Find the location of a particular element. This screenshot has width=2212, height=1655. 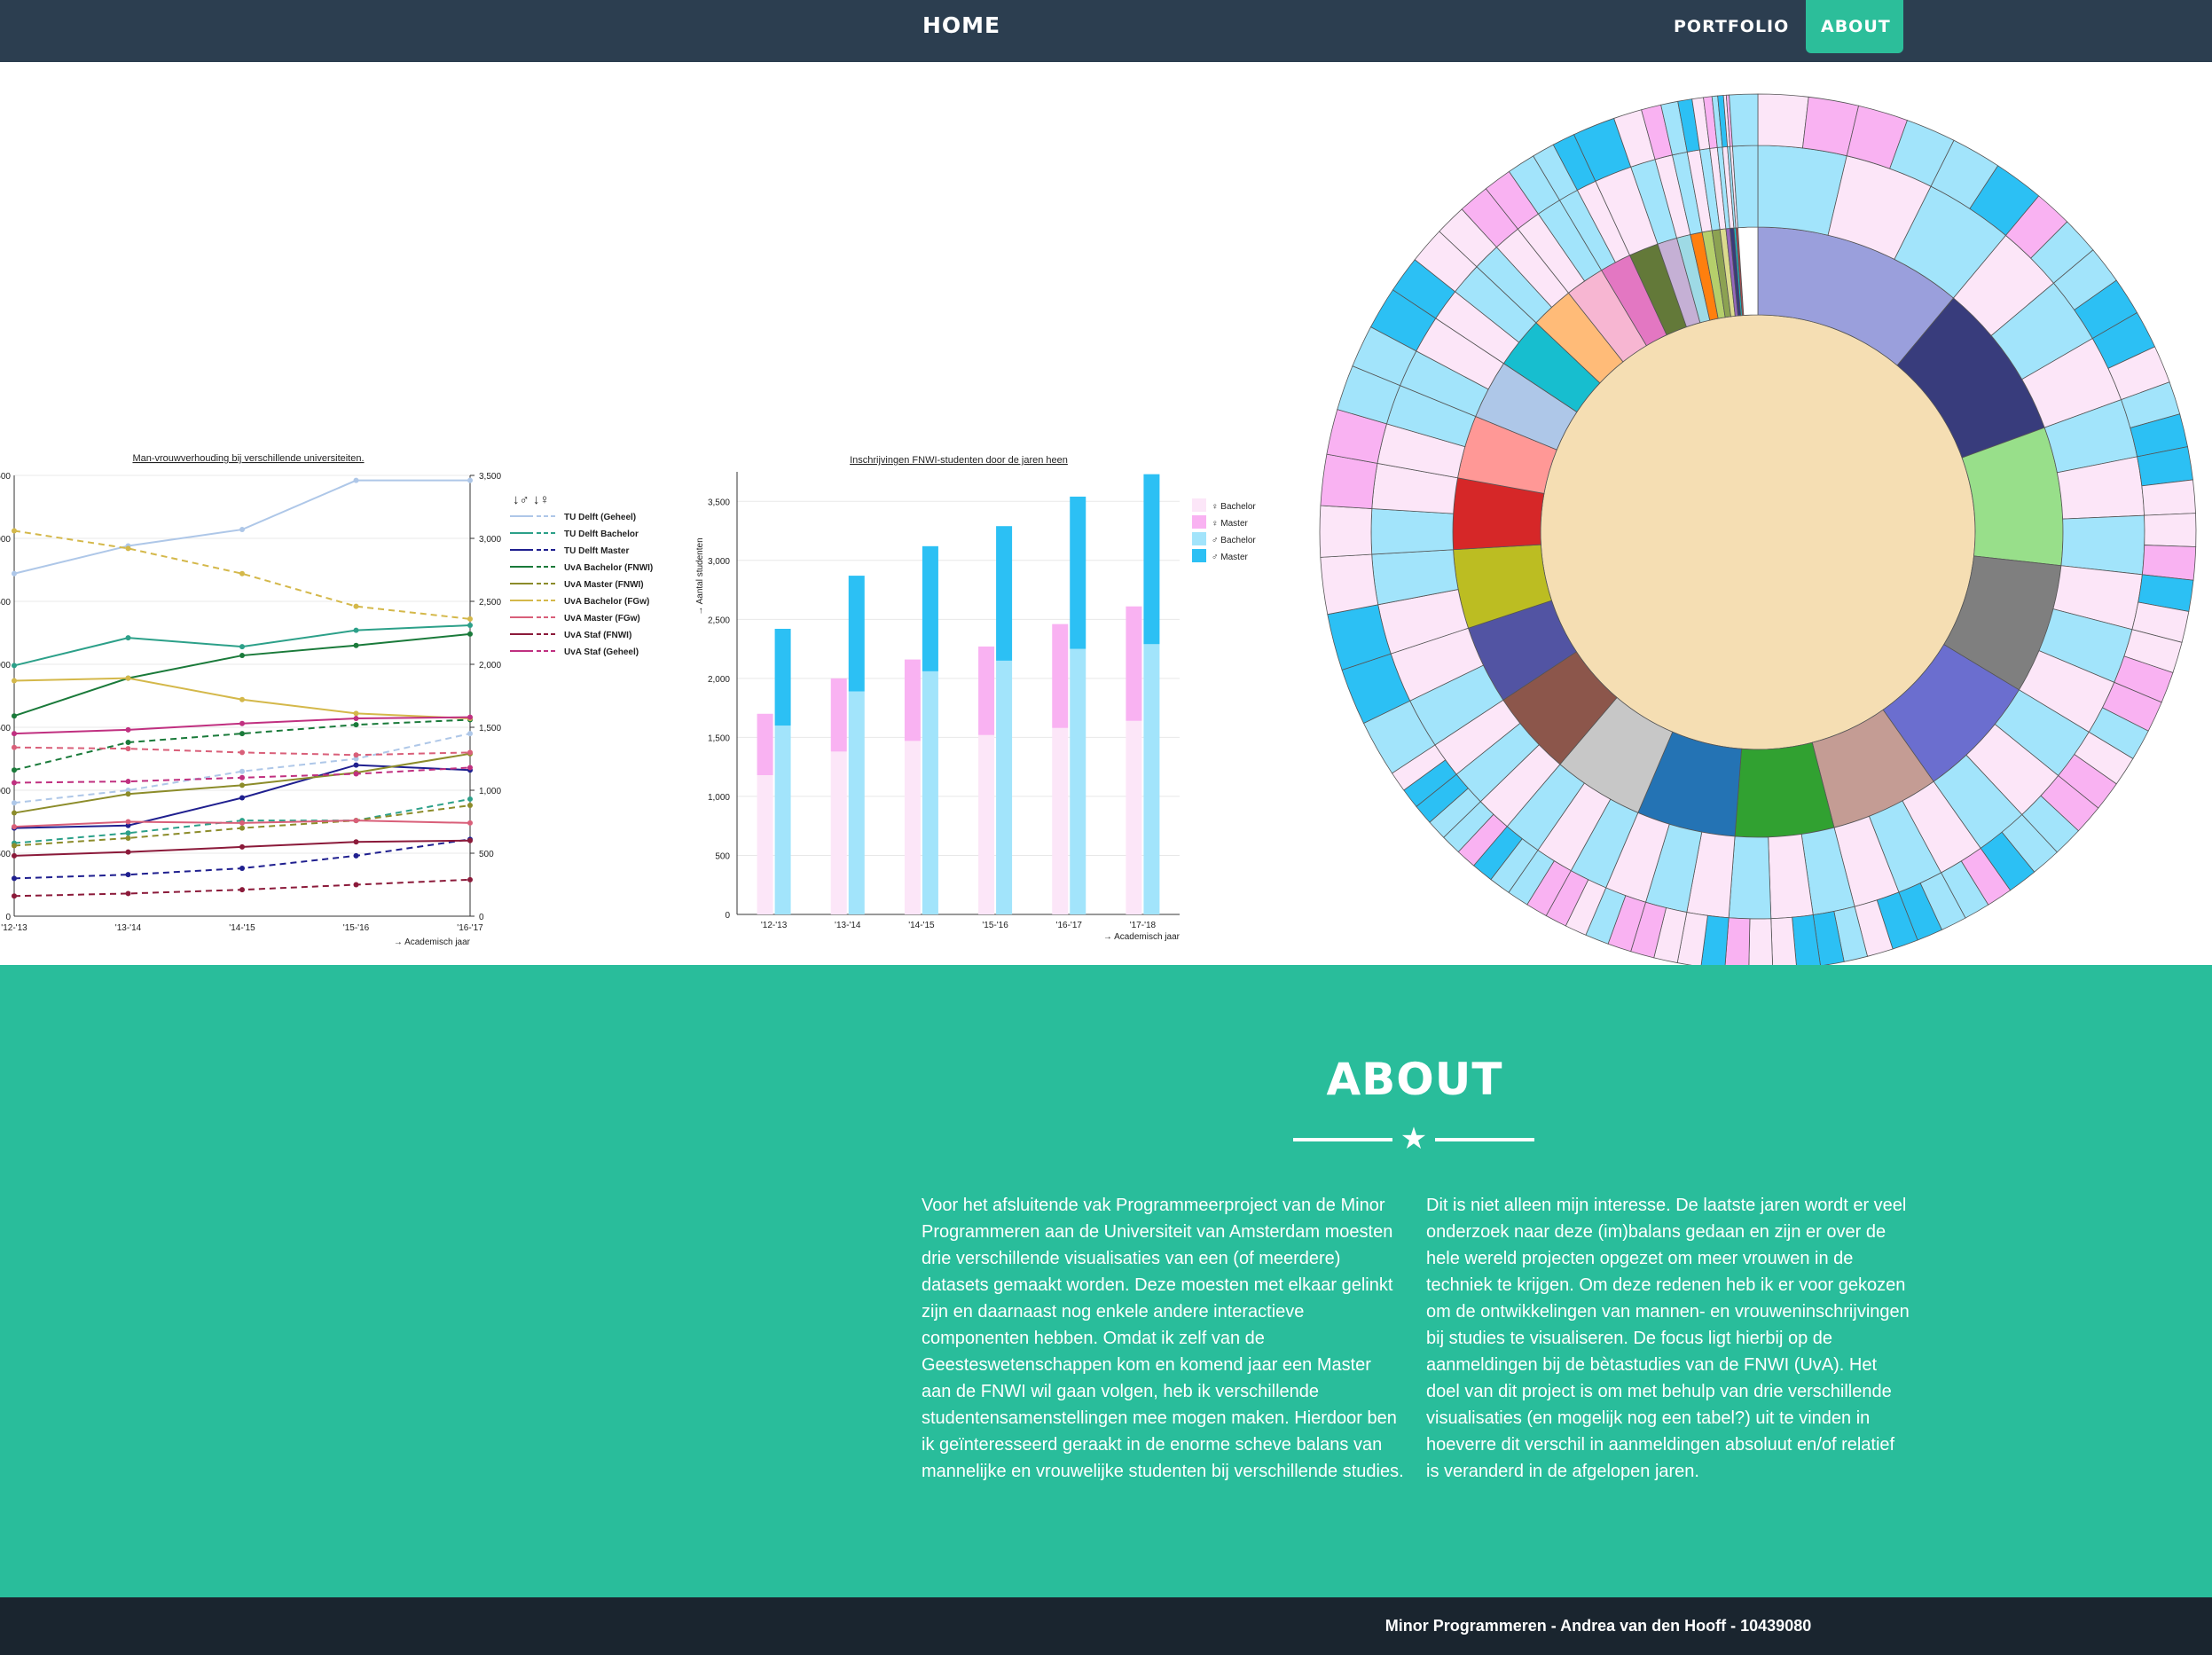

nav-portfolio-link: PORTFOLIO is located at coordinates (1731, 26).